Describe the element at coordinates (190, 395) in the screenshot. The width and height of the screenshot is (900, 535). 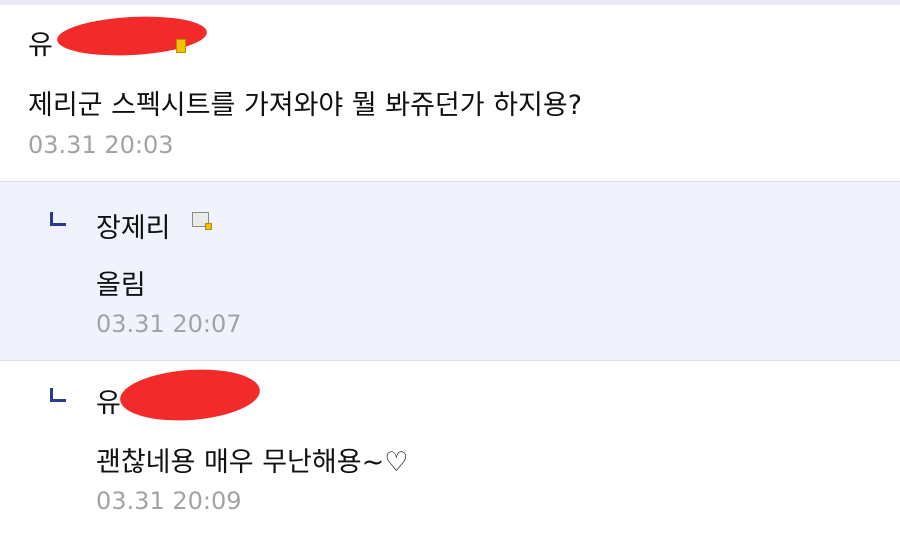
I see `redaction-mark` at that location.